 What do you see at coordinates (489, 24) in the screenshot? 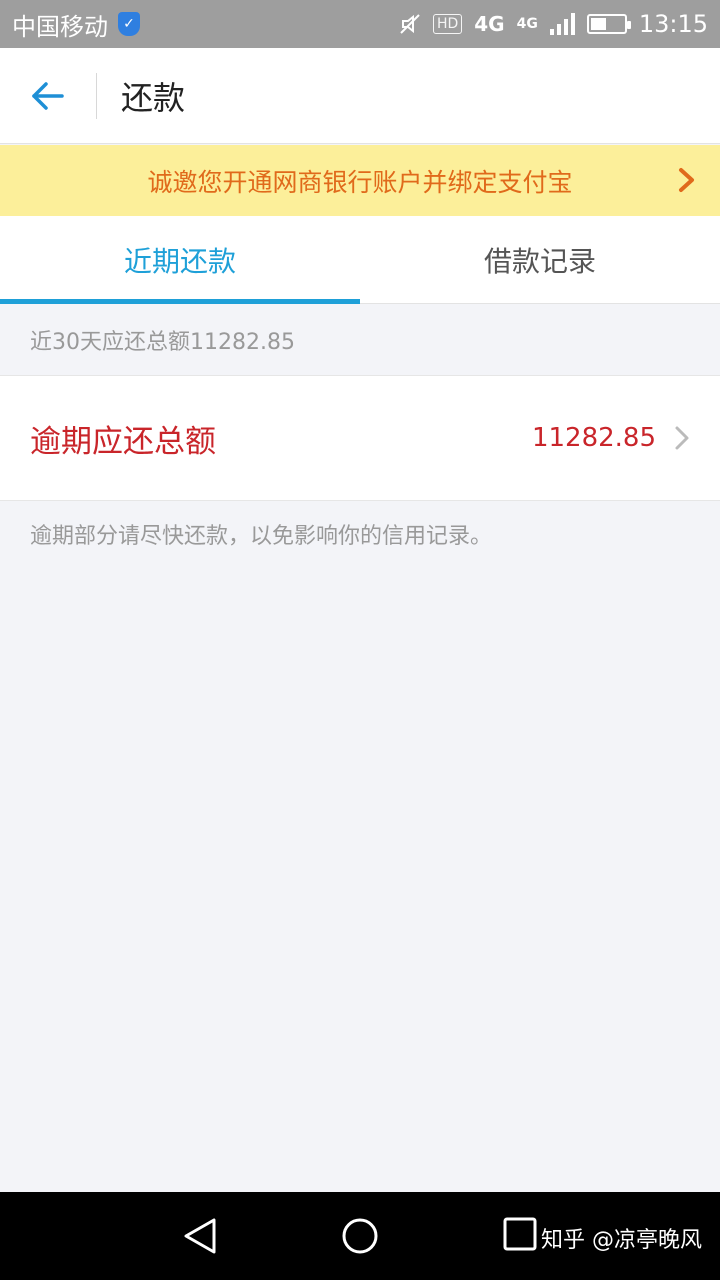
I see `network-type: 4G` at bounding box center [489, 24].